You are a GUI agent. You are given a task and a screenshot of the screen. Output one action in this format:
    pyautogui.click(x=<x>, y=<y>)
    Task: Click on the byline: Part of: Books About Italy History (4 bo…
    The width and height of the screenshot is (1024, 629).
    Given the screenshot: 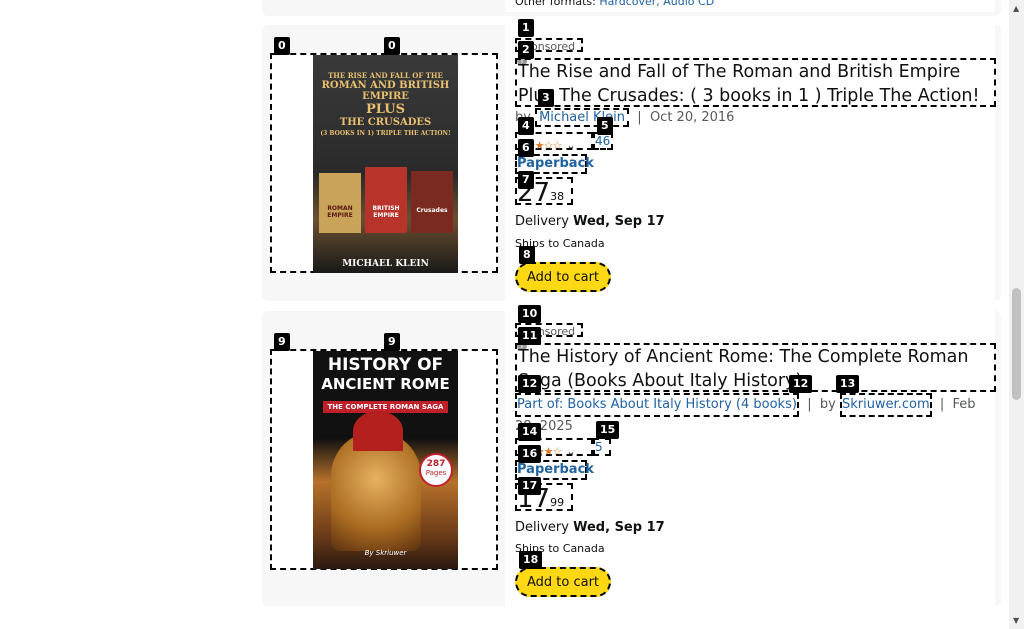 What is the action you would take?
    pyautogui.click(x=755, y=415)
    